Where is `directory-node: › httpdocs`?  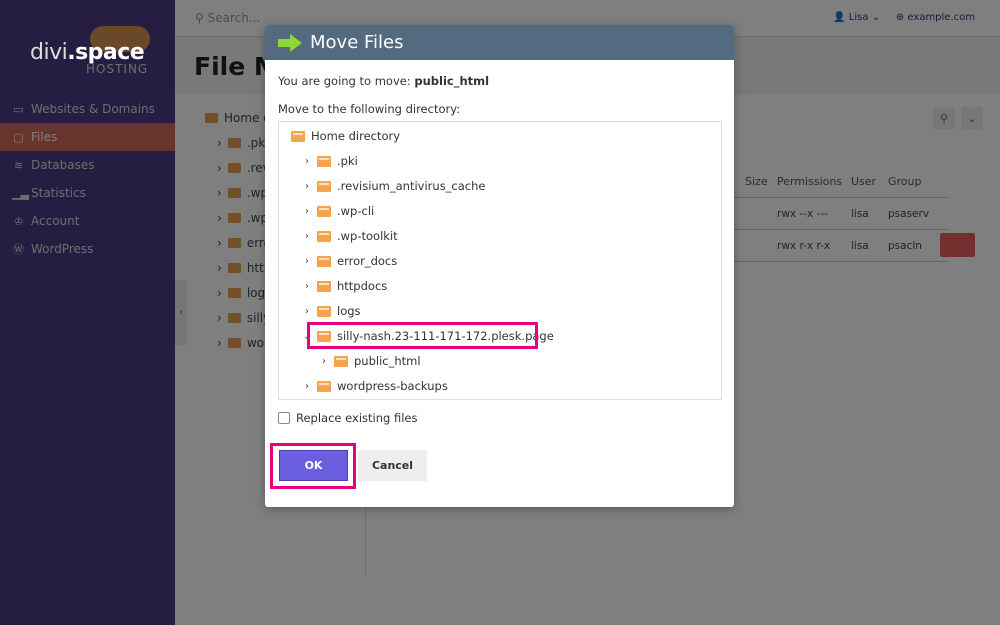
directory-node: › httpdocs is located at coordinates (345, 286).